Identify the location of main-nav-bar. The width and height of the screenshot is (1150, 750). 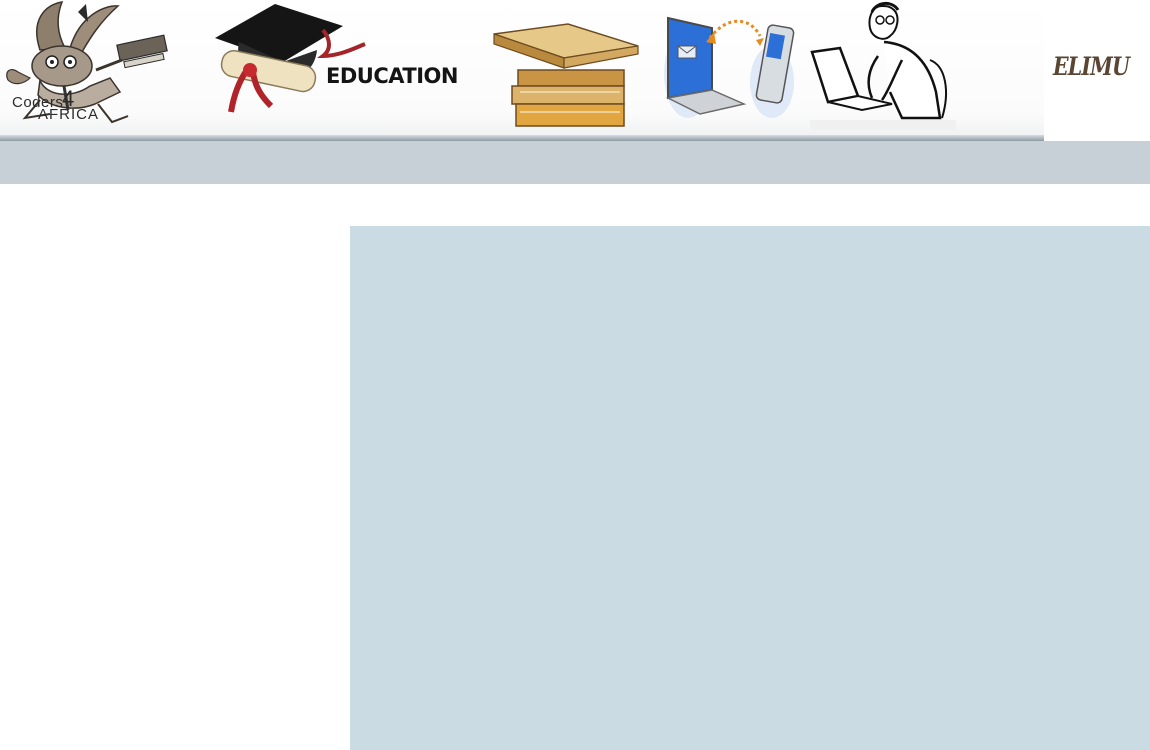
(575, 162).